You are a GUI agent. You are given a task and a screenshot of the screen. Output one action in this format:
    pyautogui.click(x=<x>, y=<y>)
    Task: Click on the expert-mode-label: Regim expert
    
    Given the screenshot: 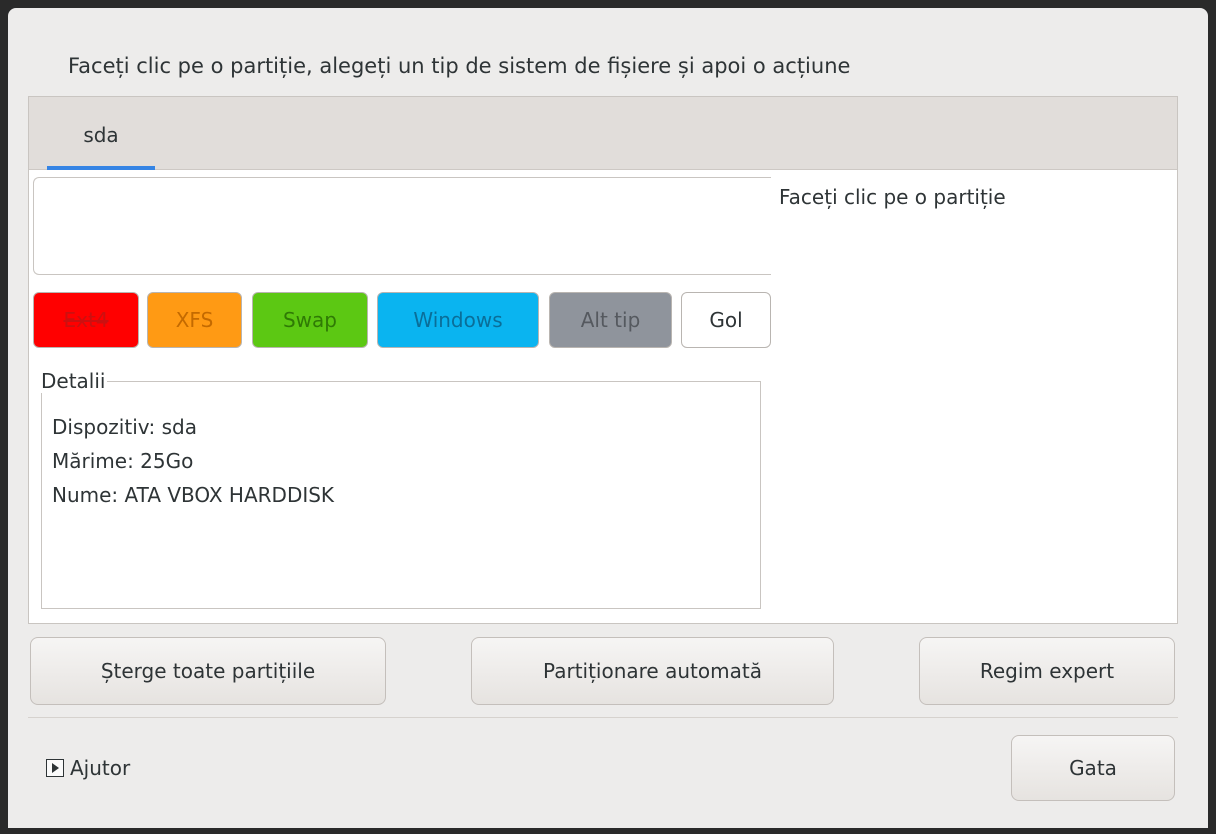 What is the action you would take?
    pyautogui.click(x=1047, y=671)
    